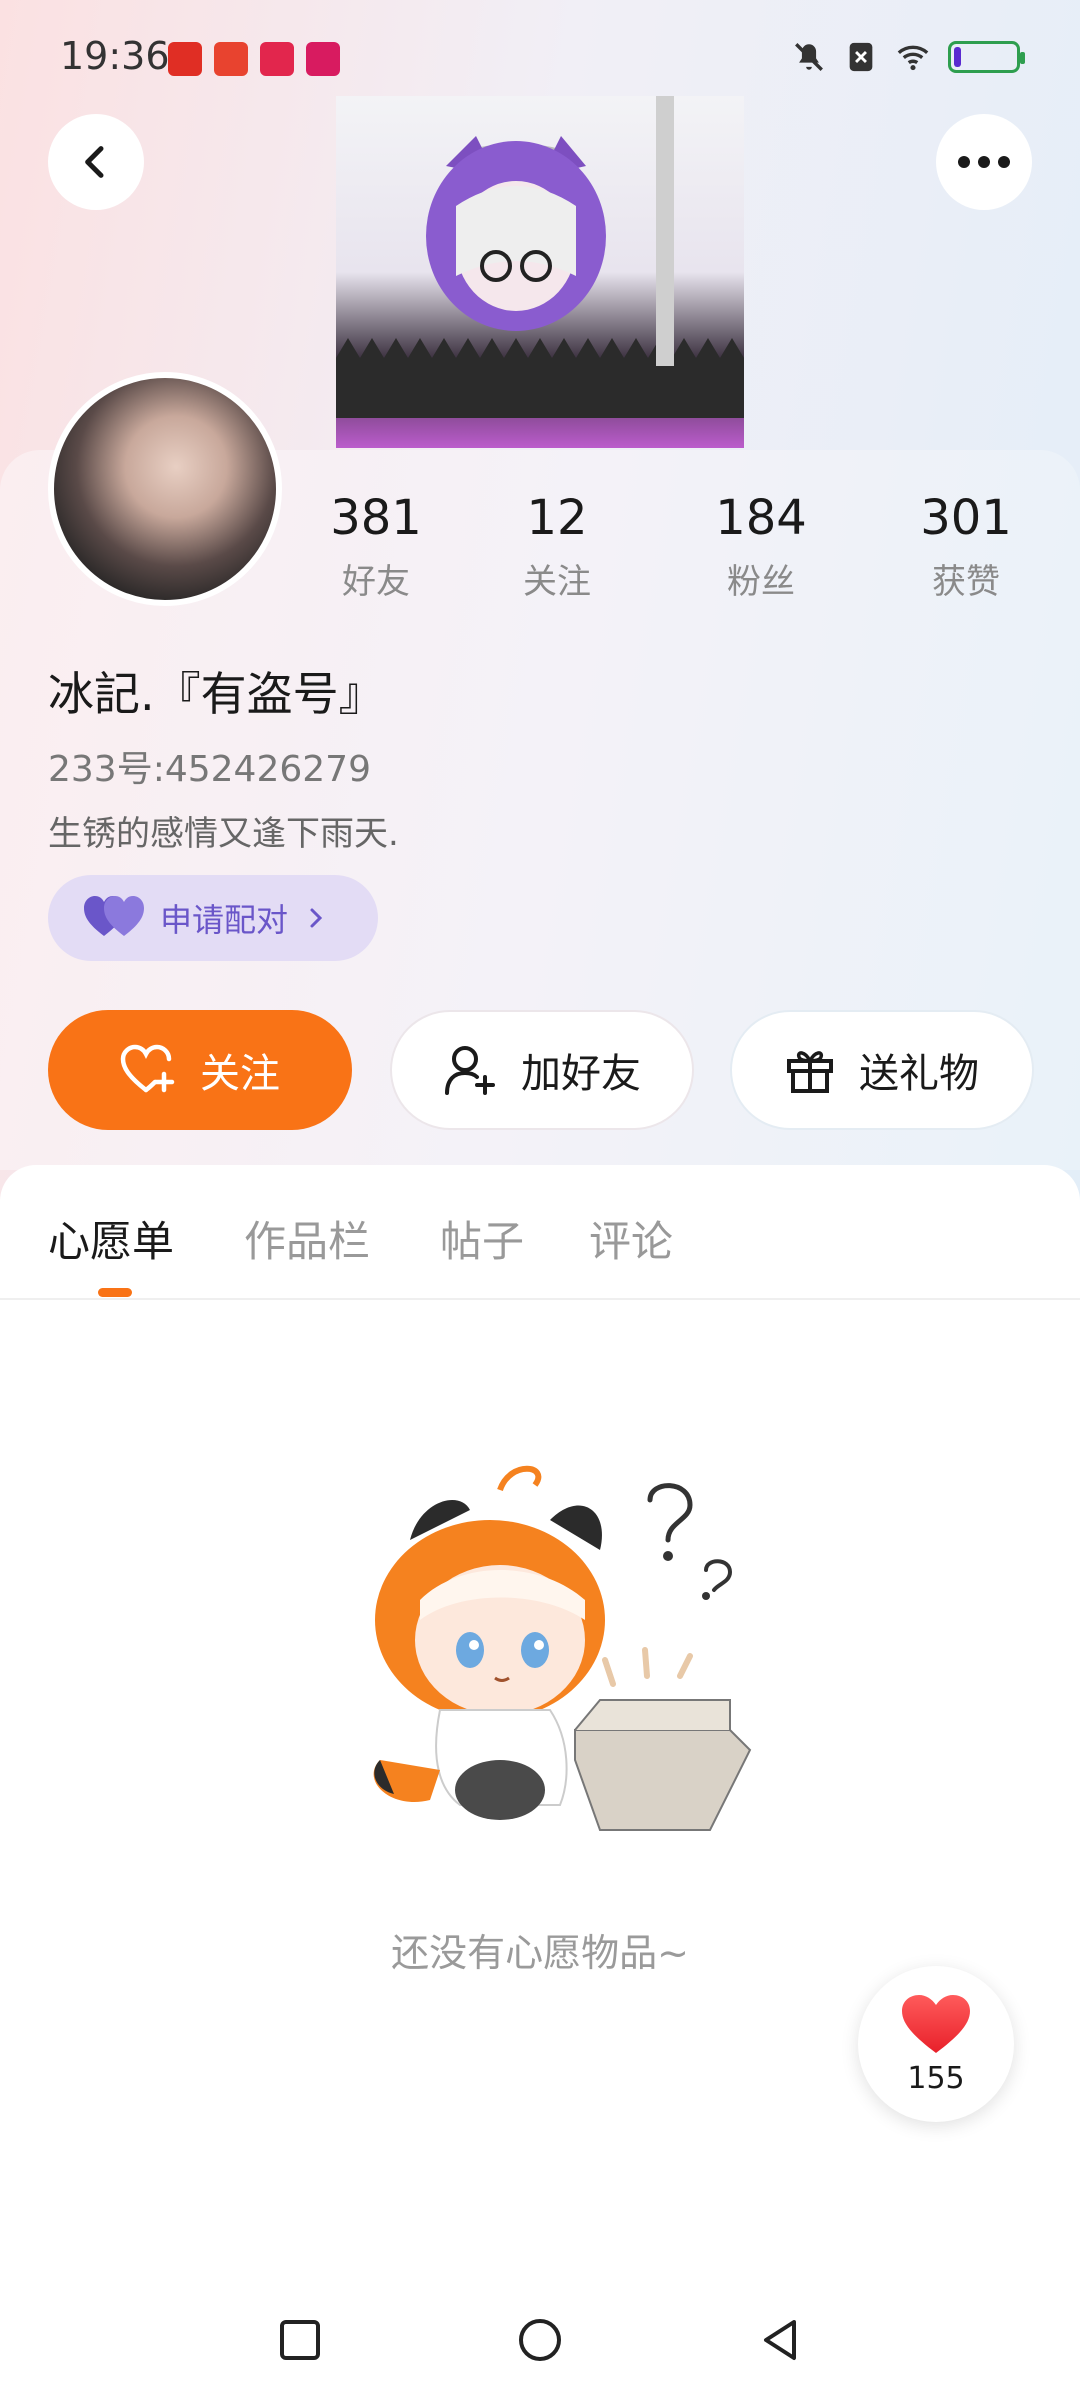  What do you see at coordinates (277, 59) in the screenshot?
I see `deals-app-icon` at bounding box center [277, 59].